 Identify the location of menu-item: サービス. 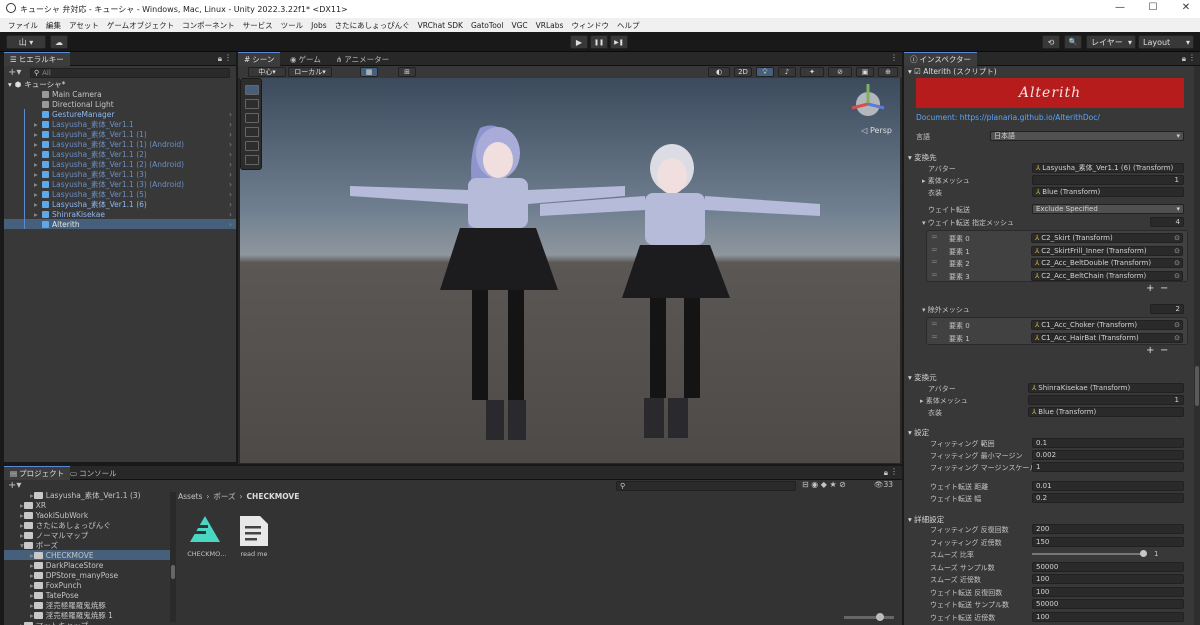
(258, 25).